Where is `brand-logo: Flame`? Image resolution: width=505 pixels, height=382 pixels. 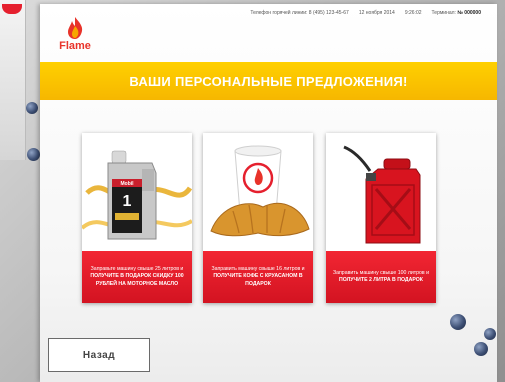 brand-logo: Flame is located at coordinates (75, 34).